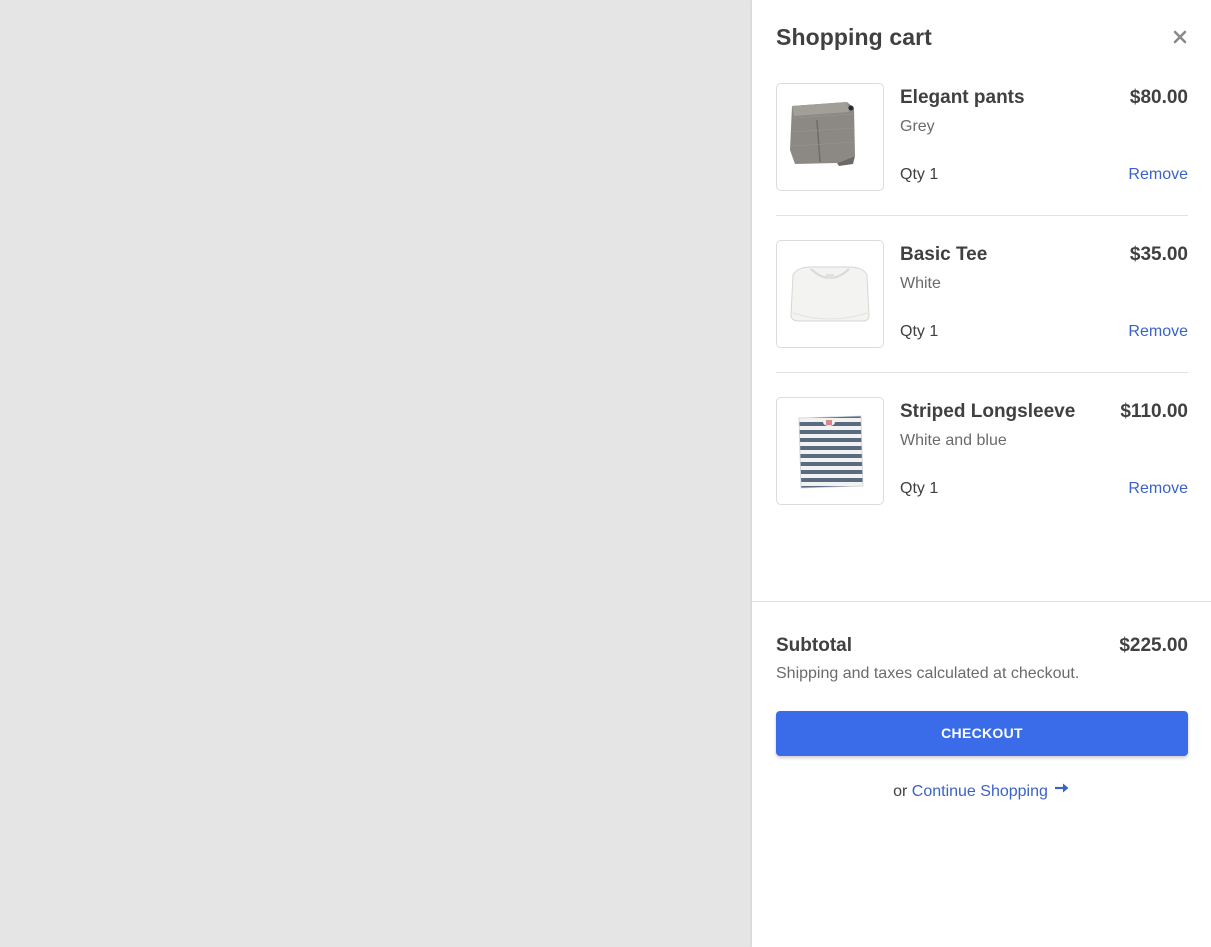 This screenshot has height=947, width=1211. I want to click on continue-shopping-label: Continue Shopping, so click(979, 791).